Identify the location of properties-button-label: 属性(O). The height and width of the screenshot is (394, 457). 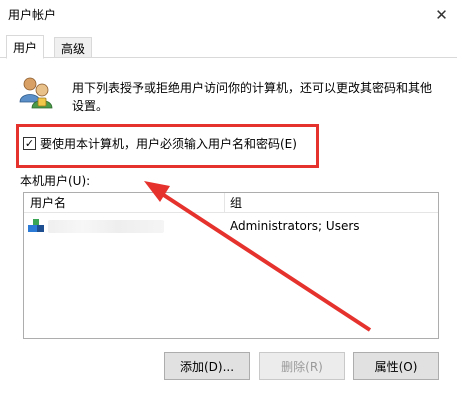
(396, 366).